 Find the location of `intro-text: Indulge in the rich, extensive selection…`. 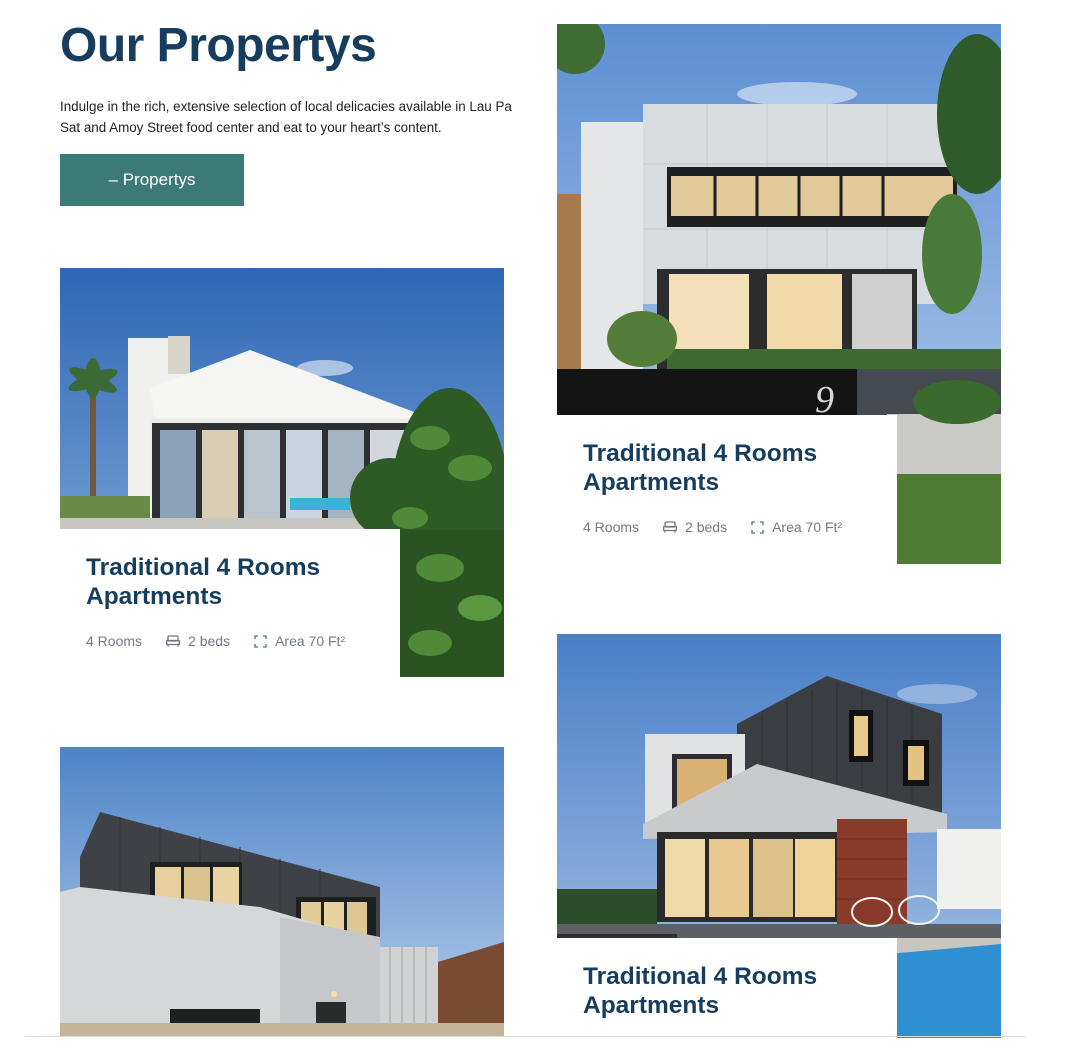

intro-text: Indulge in the rich, extensive selection… is located at coordinates (286, 117).